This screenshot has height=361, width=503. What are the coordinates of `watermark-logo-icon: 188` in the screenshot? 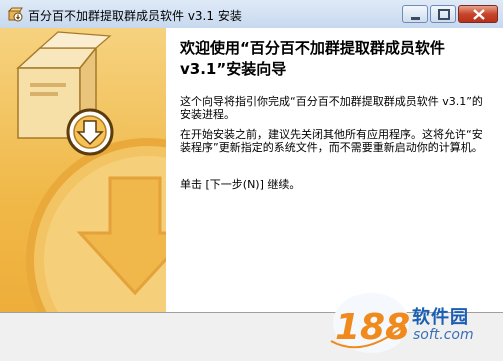 It's located at (370, 323).